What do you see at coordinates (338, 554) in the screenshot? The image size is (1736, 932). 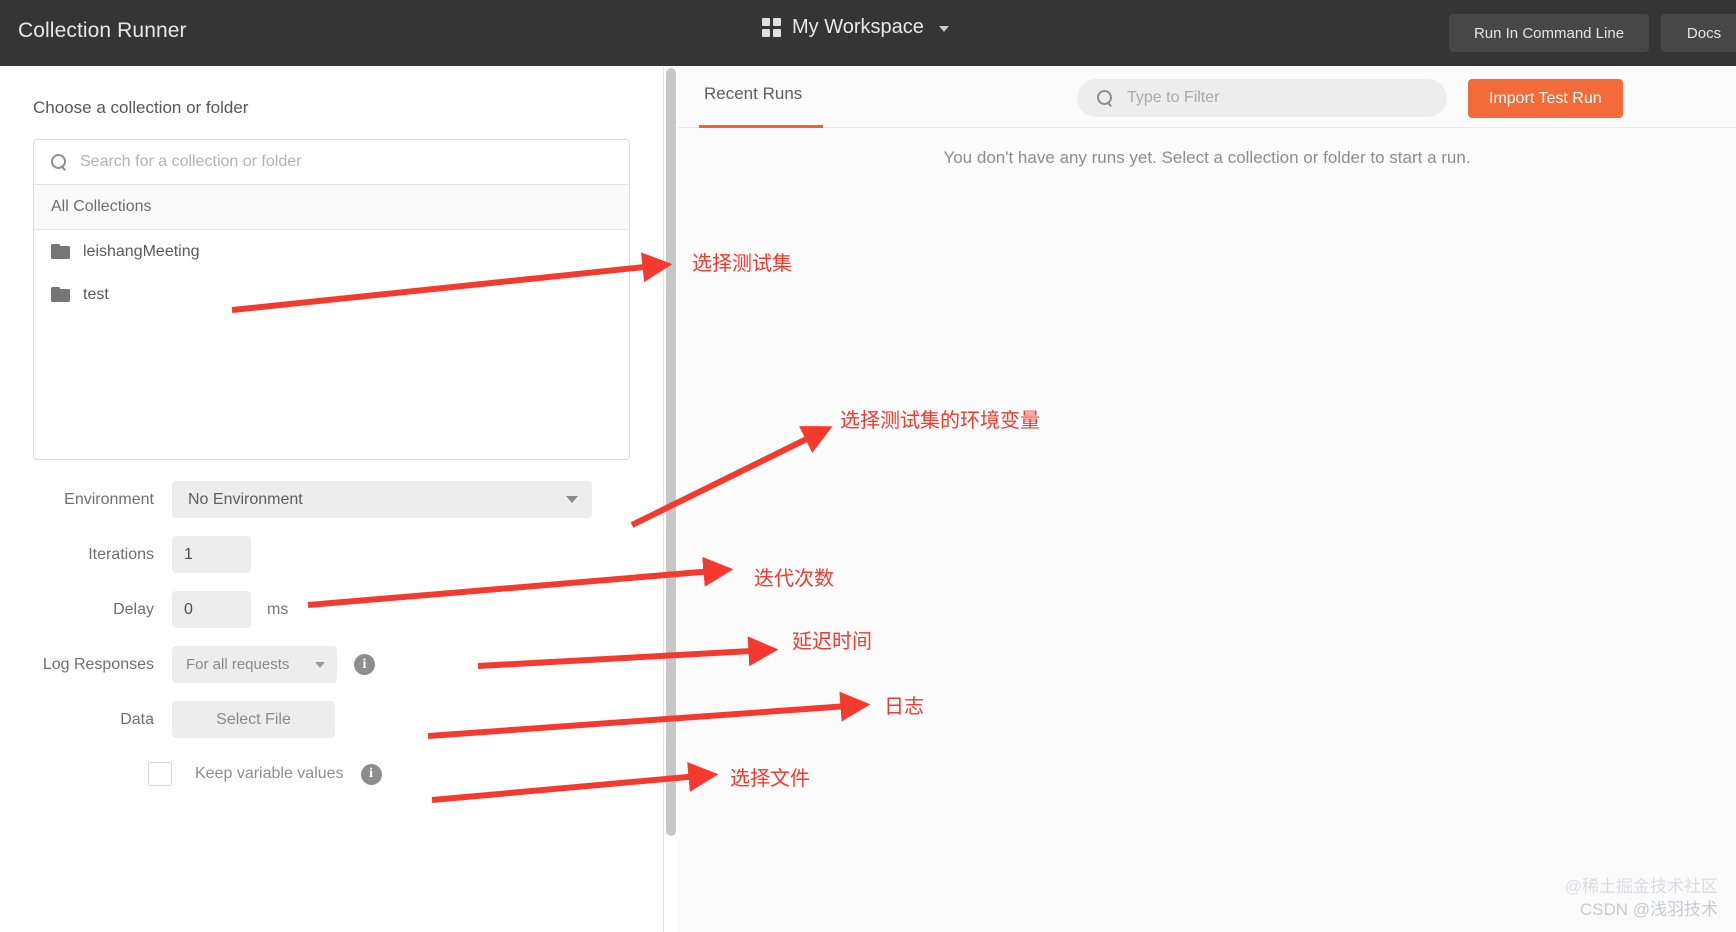 I see `iterations-row: Iterations` at bounding box center [338, 554].